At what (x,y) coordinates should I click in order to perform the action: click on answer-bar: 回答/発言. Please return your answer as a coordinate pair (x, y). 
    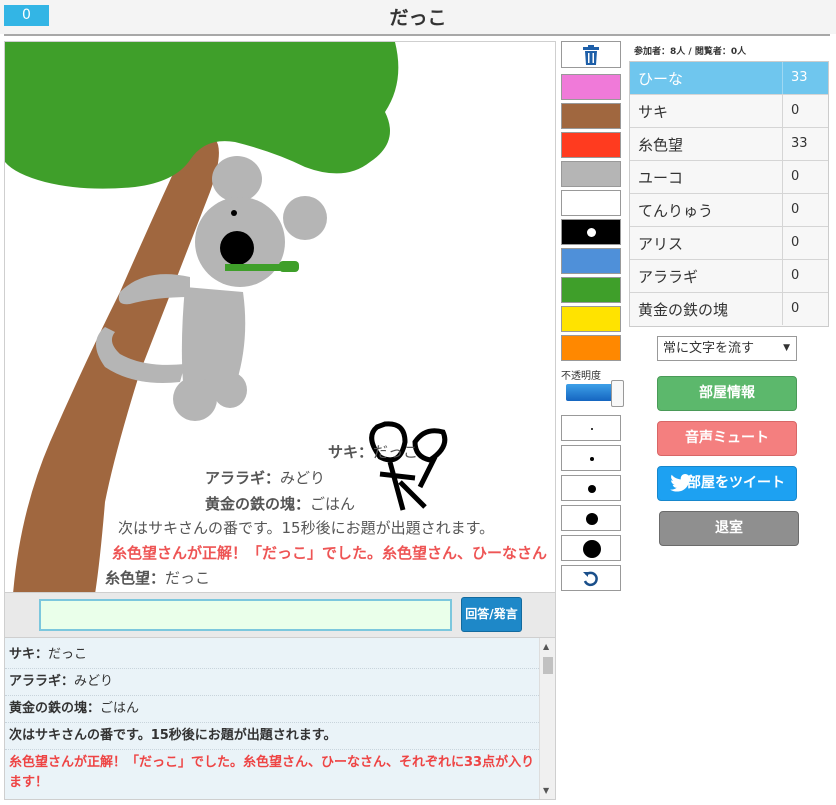
    Looking at the image, I should click on (280, 615).